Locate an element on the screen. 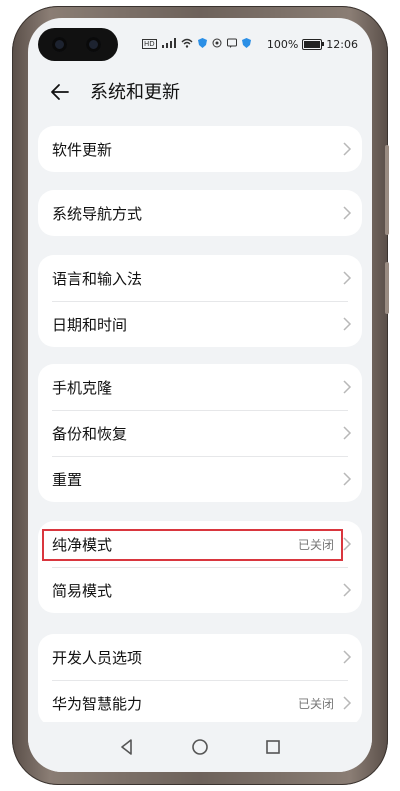 The width and height of the screenshot is (400, 791). back-button is located at coordinates (60, 92).